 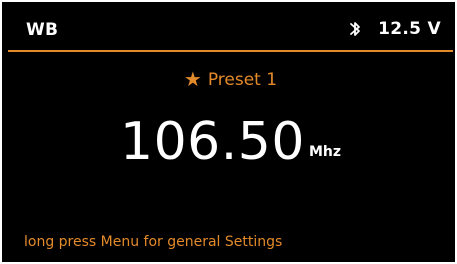 I want to click on mode-title: WB, so click(x=42, y=30).